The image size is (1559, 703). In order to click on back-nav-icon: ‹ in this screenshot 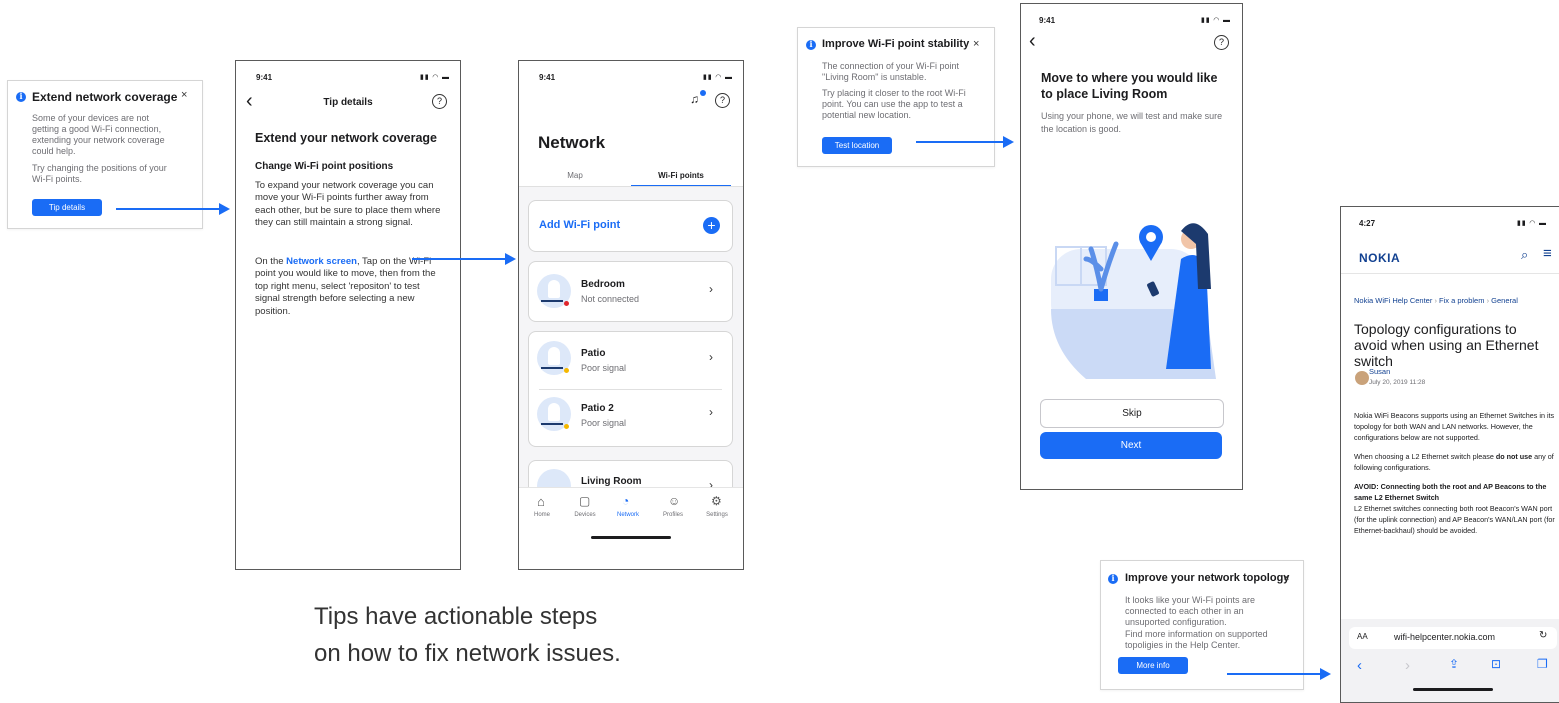, I will do `click(1359, 665)`.